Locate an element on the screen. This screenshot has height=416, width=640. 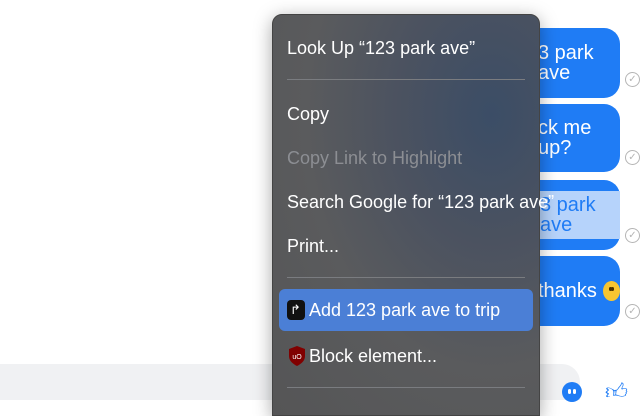
smiley-emoji-icon is located at coordinates (611, 291).